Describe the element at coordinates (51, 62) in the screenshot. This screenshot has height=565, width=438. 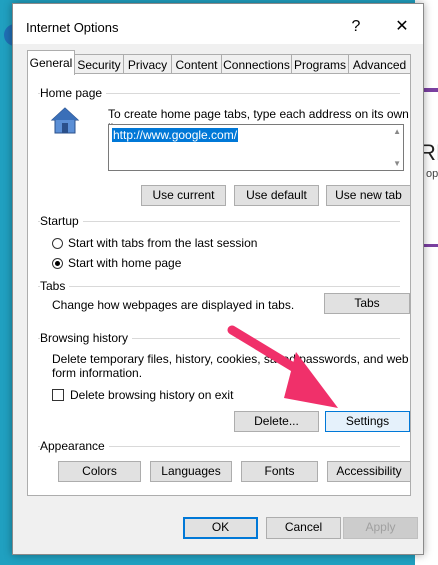
I see `tab-general: General` at that location.